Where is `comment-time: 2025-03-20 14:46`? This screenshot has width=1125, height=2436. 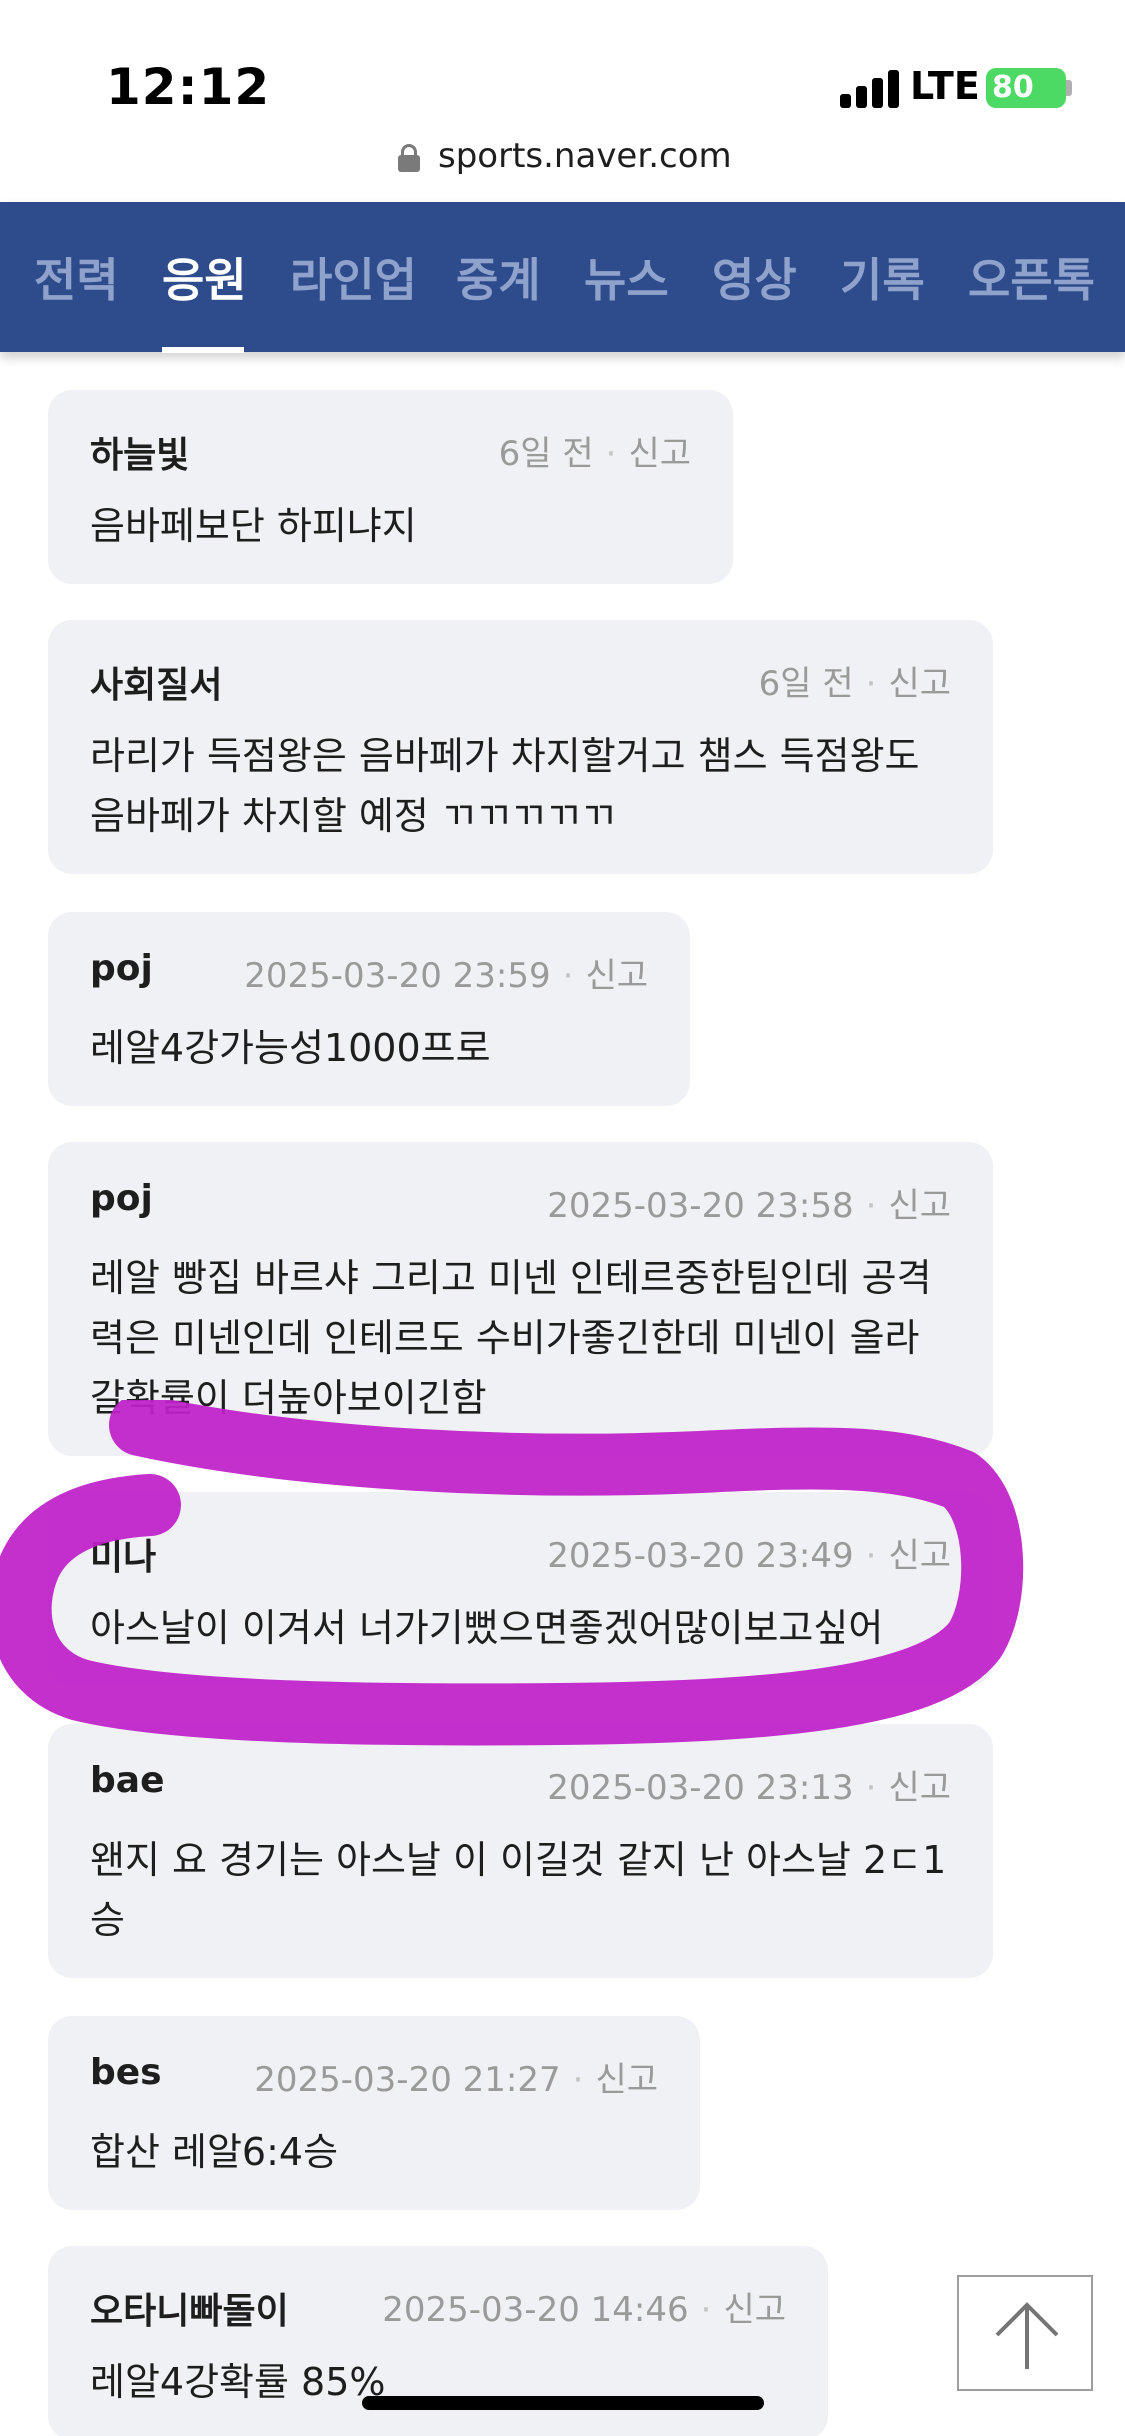 comment-time: 2025-03-20 14:46 is located at coordinates (535, 2310).